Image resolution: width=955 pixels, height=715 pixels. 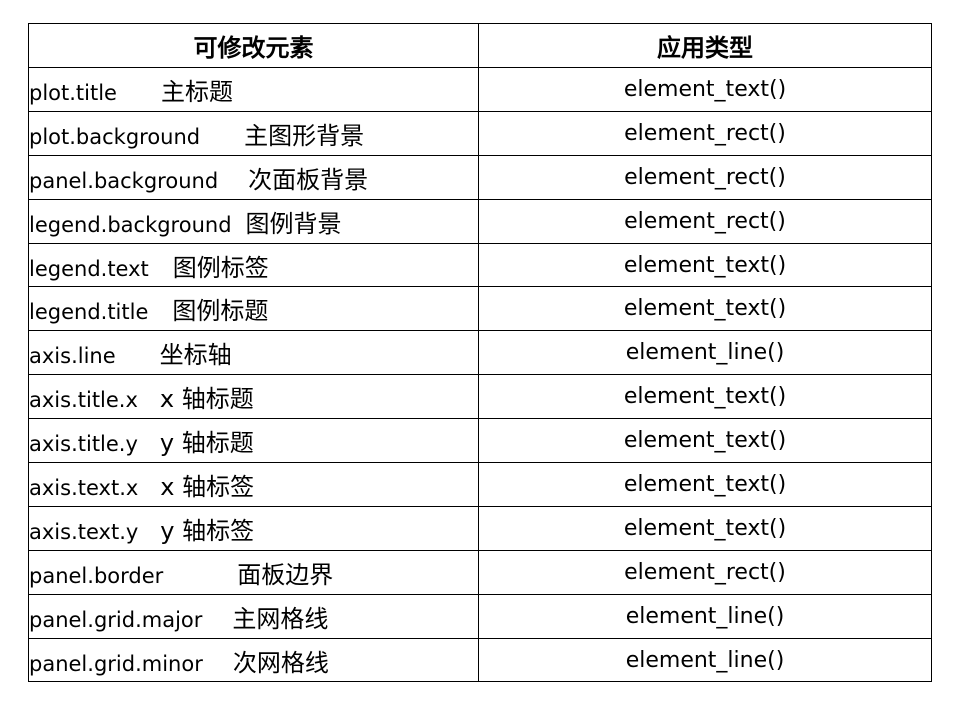 What do you see at coordinates (116, 619) in the screenshot?
I see `element-key: panel.grid.major` at bounding box center [116, 619].